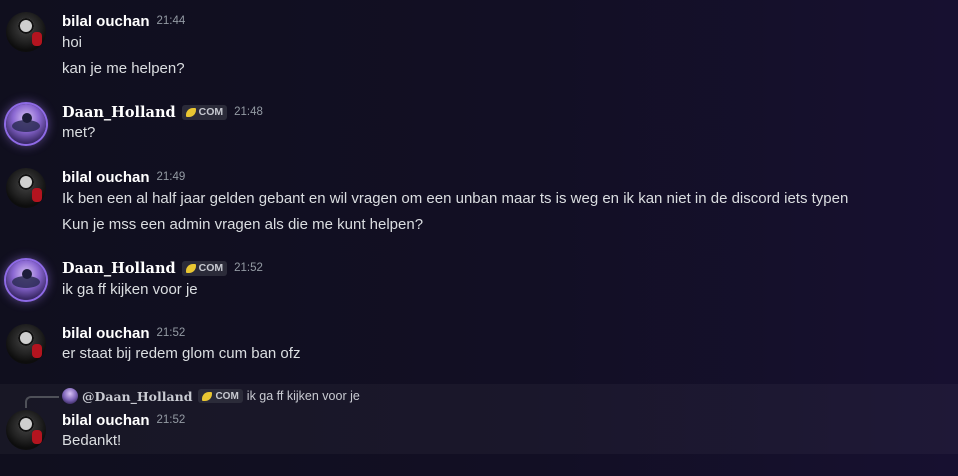  Describe the element at coordinates (130, 289) in the screenshot. I see `message-text: ik ga ff kijken voor je` at that location.